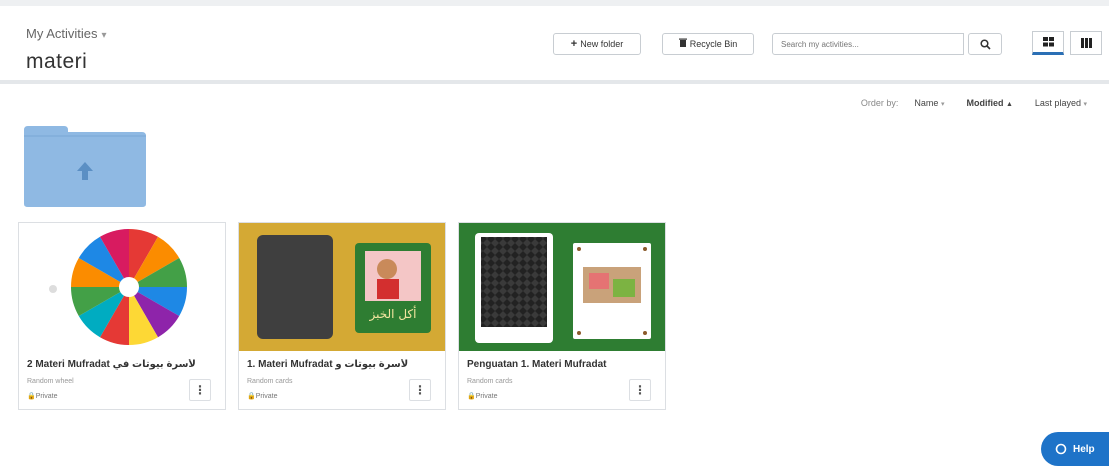 The height and width of the screenshot is (466, 1109). Describe the element at coordinates (879, 103) in the screenshot. I see `order-label: Order by:` at that location.